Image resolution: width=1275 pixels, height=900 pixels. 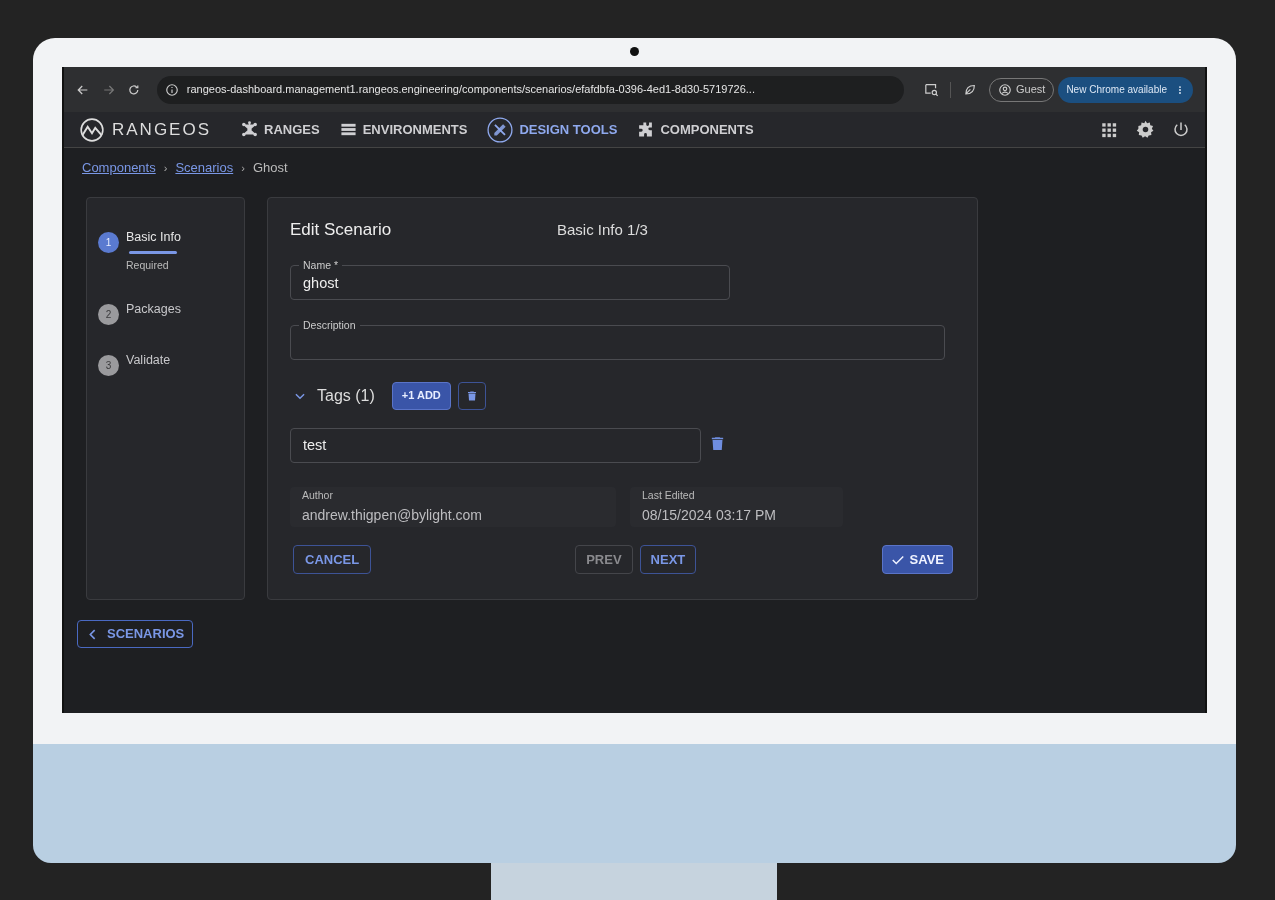 What do you see at coordinates (108, 365) in the screenshot?
I see `step-number: 3` at bounding box center [108, 365].